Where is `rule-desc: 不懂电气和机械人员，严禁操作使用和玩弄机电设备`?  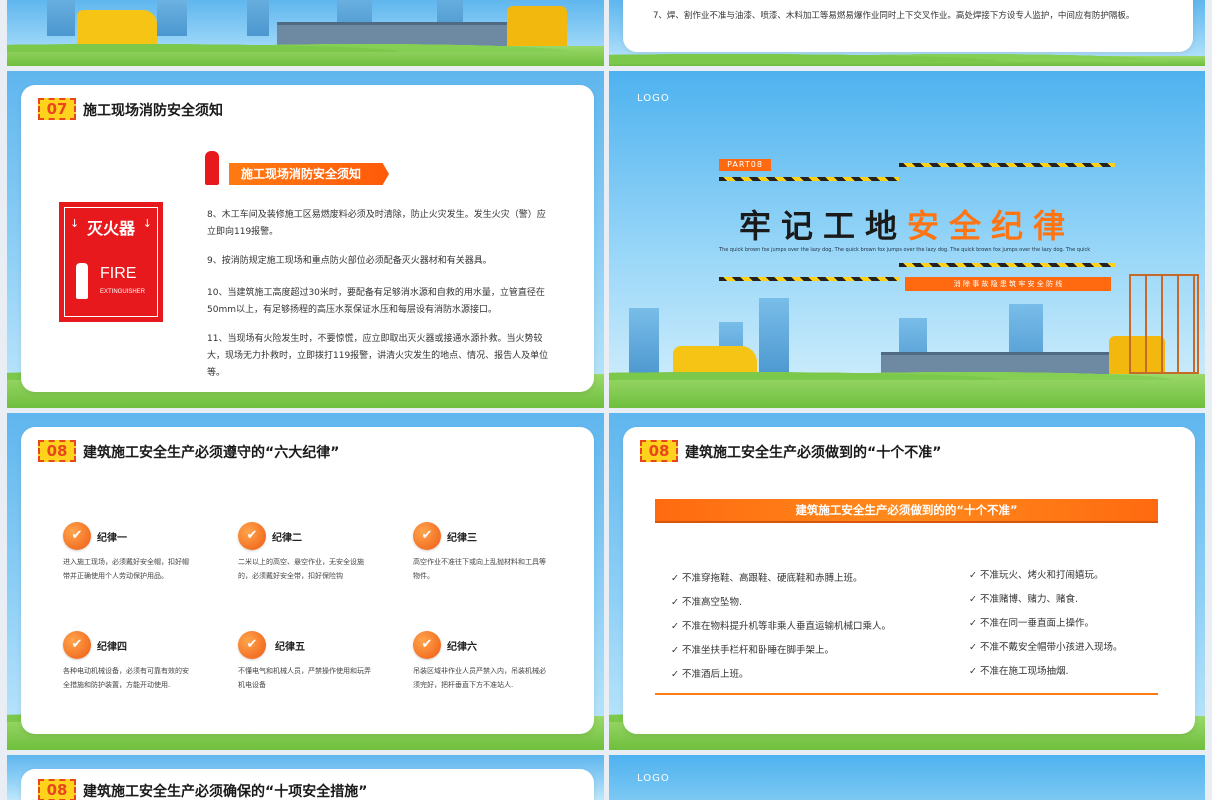
rule-desc: 不懂电气和机械人员，严禁操作使用和玩弄机电设备 is located at coordinates (304, 678).